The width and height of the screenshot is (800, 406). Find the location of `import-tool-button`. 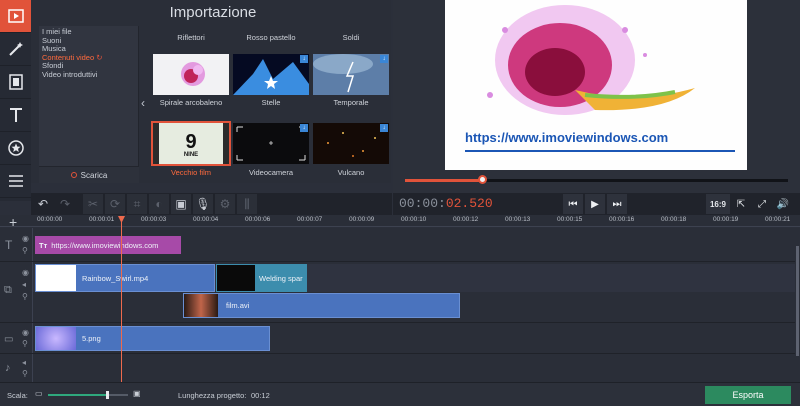

import-tool-button is located at coordinates (15, 16).